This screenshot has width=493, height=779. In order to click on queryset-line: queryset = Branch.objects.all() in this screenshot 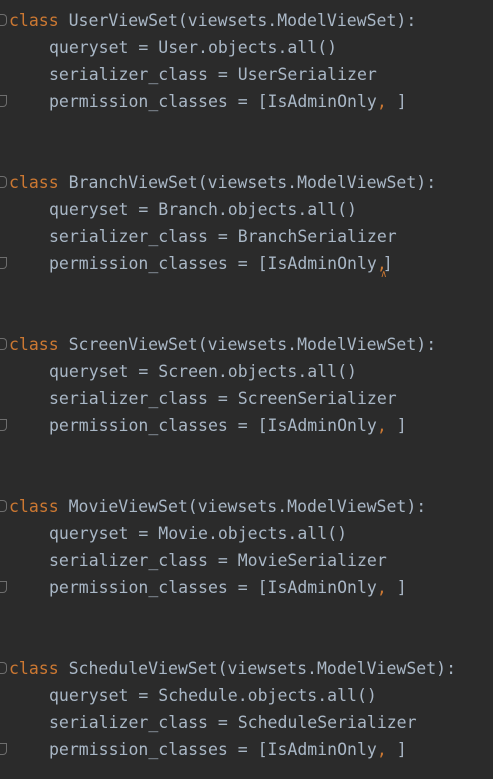, I will do `click(178, 209)`.